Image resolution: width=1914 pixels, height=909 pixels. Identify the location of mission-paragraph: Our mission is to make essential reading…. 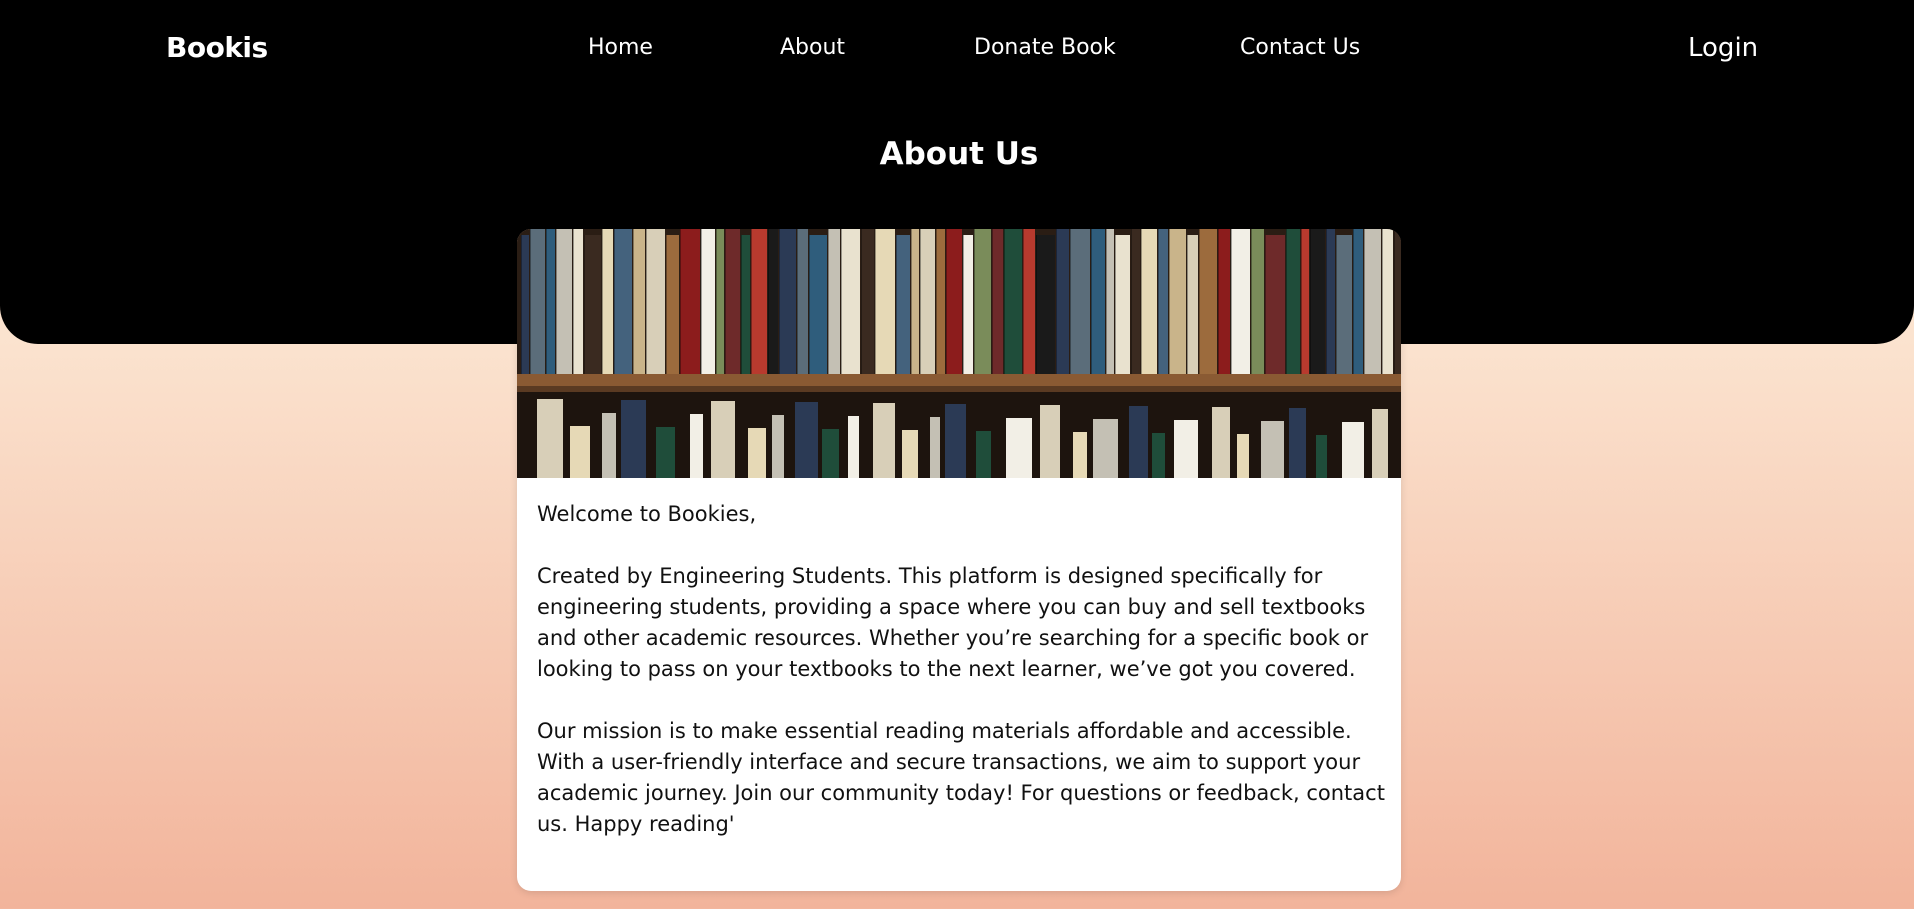
(961, 777).